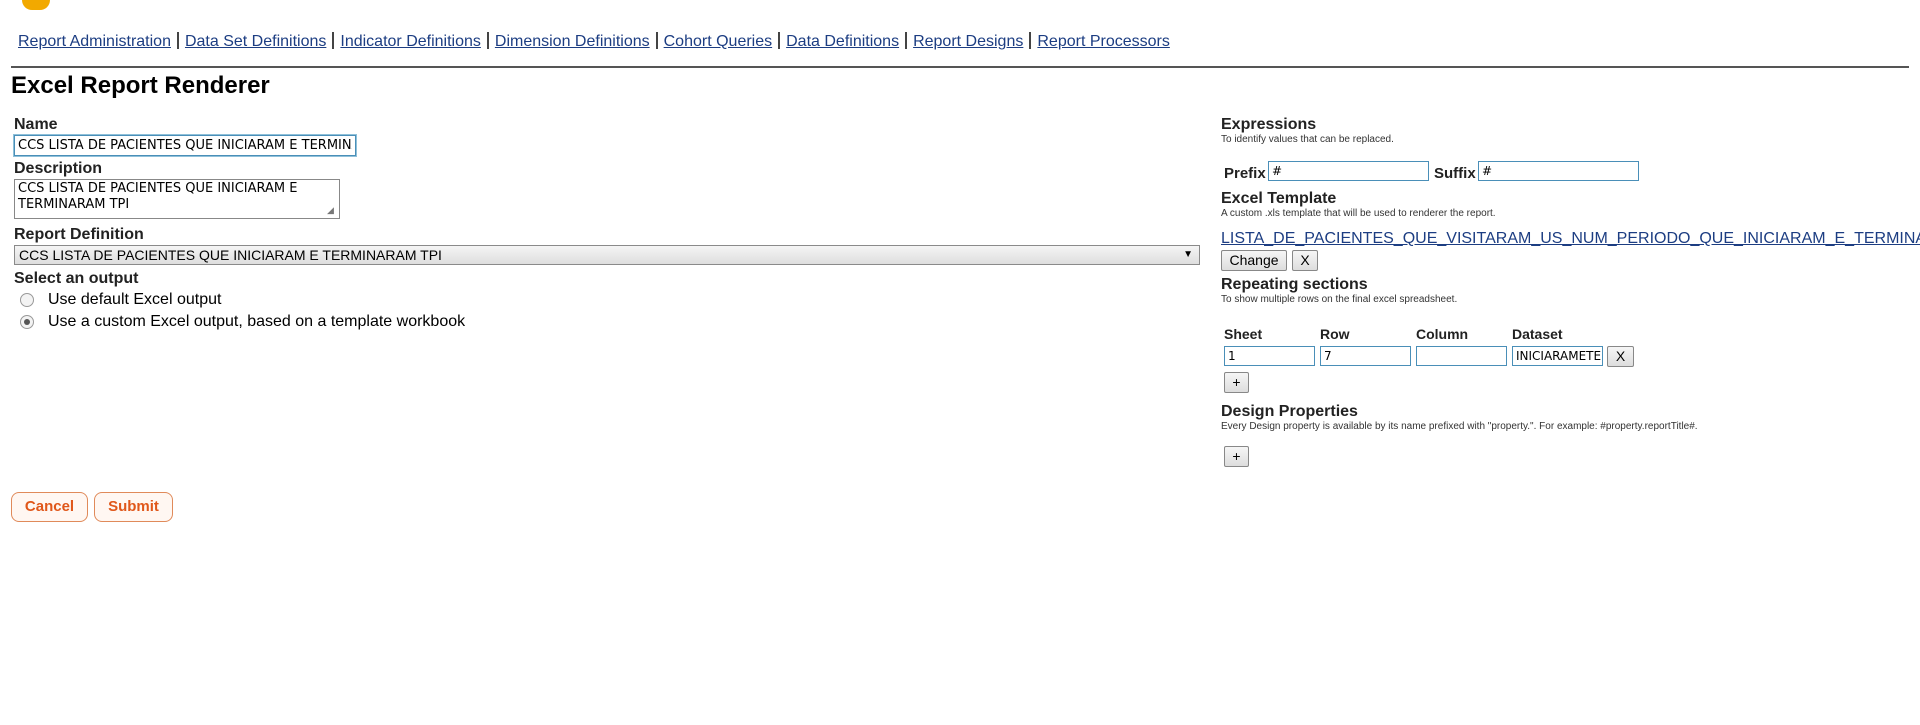 This screenshot has width=1920, height=725. What do you see at coordinates (1537, 334) in the screenshot?
I see `column-header-dataset: Dataset` at bounding box center [1537, 334].